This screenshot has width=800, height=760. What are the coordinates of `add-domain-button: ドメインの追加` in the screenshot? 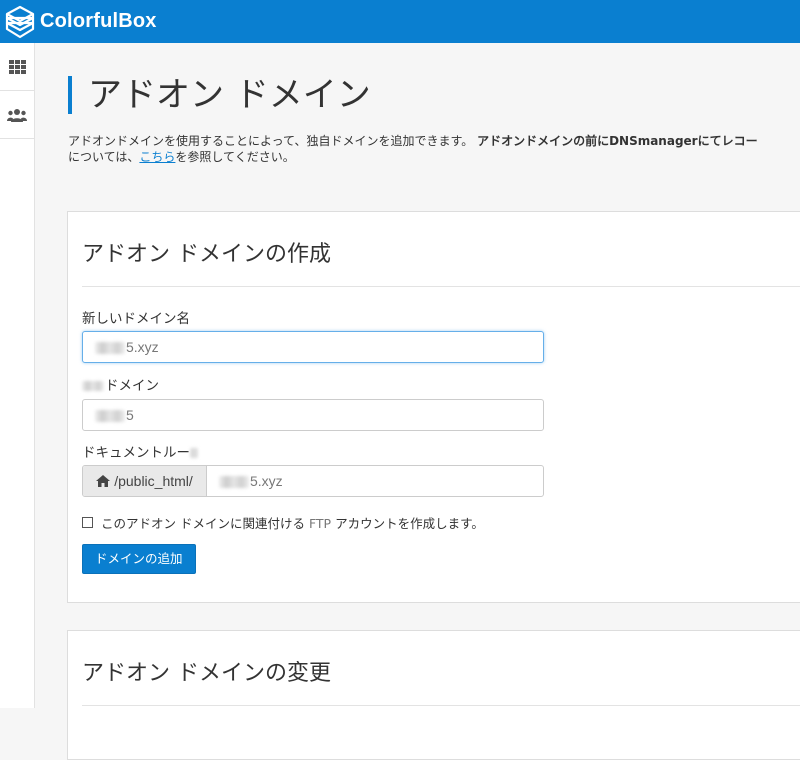 It's located at (139, 559).